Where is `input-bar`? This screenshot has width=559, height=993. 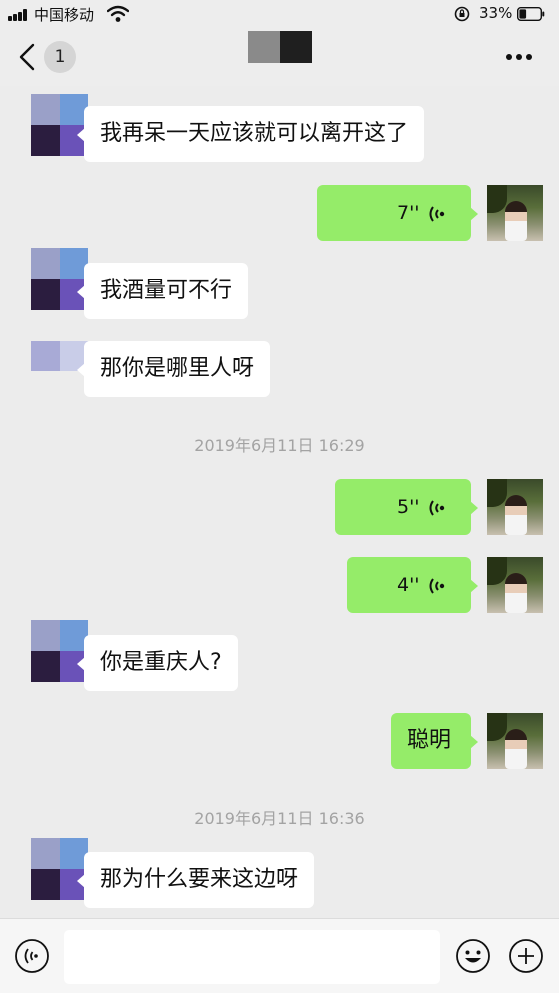
input-bar is located at coordinates (279, 955).